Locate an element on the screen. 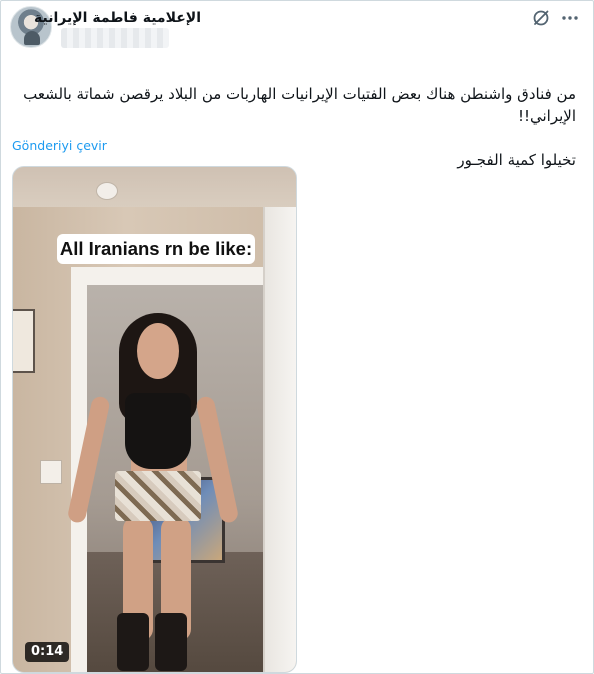 This screenshot has width=594, height=674. display-name: الإعلامية فاطمة الإيرانية is located at coordinates (117, 18).